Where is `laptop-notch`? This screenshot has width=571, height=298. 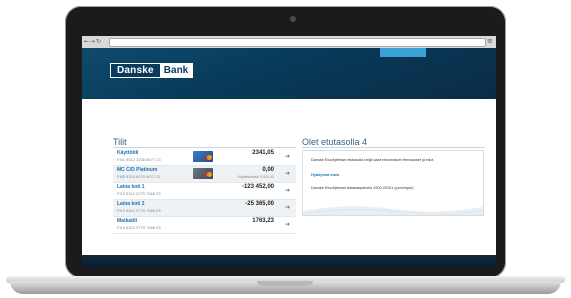 laptop-notch is located at coordinates (285, 283).